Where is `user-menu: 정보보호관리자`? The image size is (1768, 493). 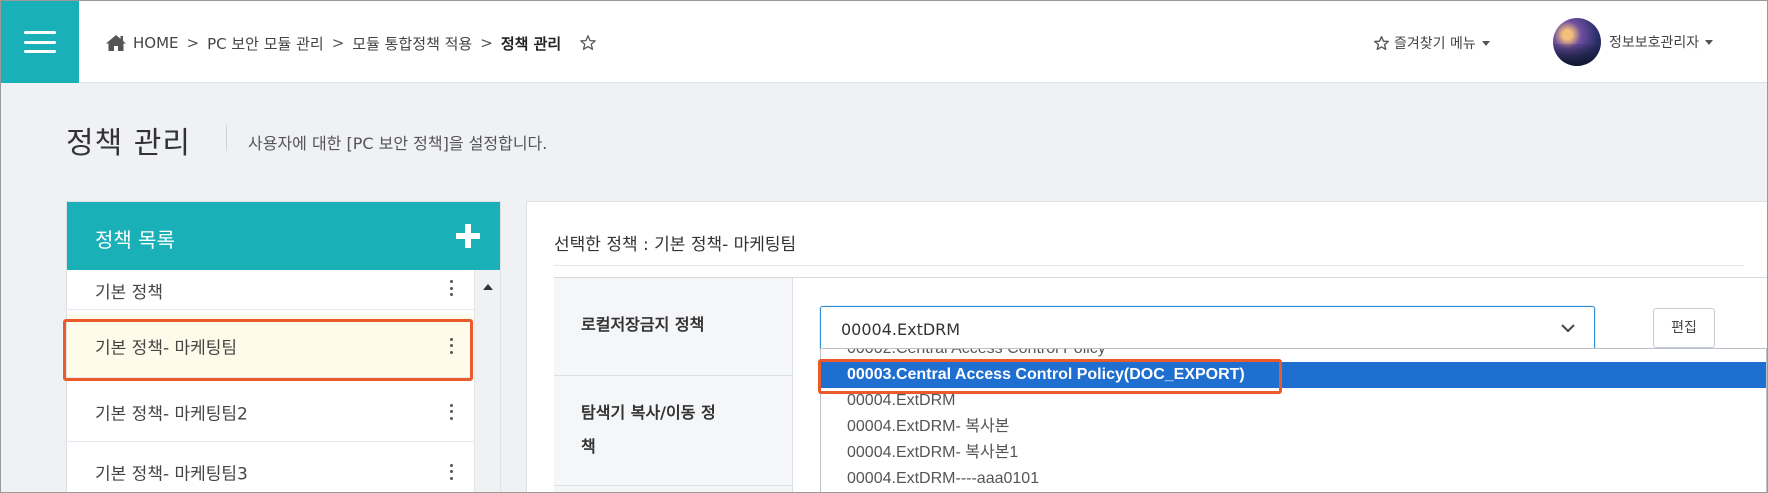 user-menu: 정보보호관리자 is located at coordinates (1633, 42).